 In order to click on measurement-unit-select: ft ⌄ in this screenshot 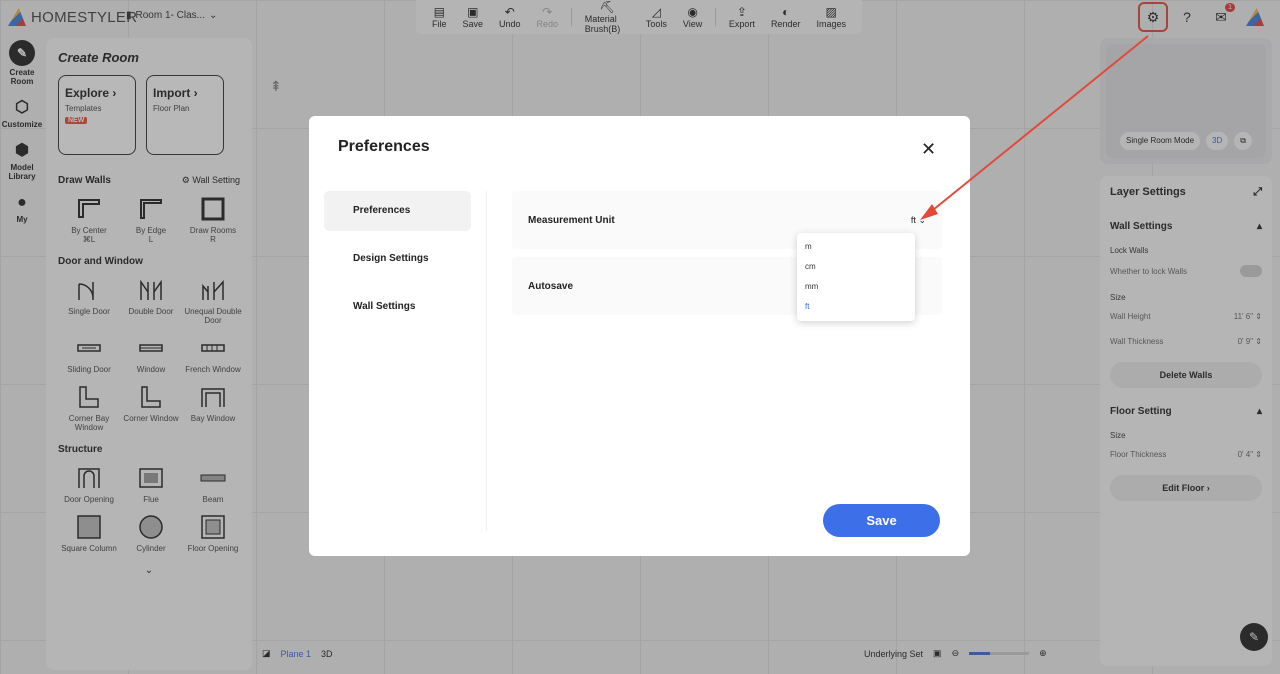, I will do `click(918, 220)`.